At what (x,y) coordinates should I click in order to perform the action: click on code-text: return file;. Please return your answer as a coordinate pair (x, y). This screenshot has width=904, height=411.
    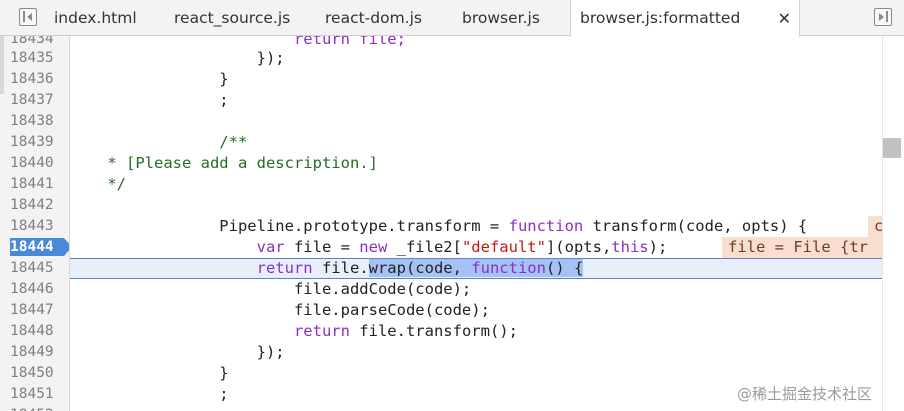
    Looking at the image, I should click on (238, 42).